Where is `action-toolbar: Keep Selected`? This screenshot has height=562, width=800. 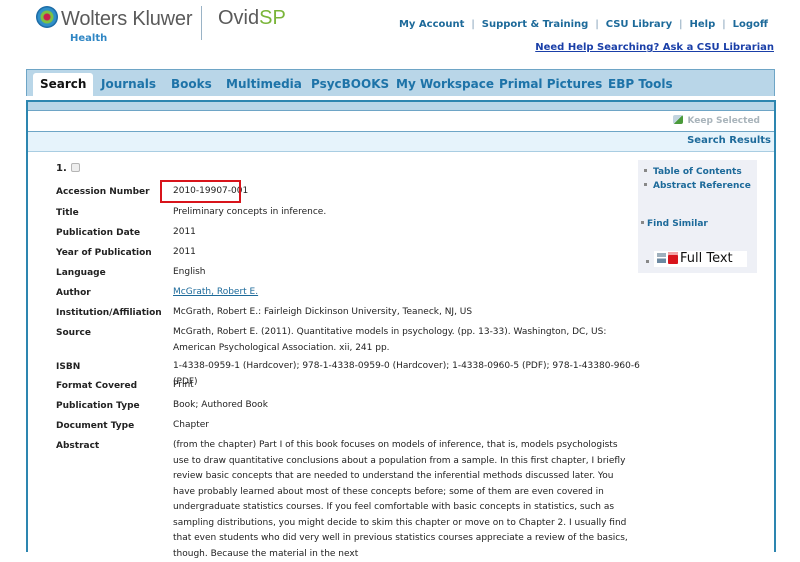 action-toolbar: Keep Selected is located at coordinates (401, 121).